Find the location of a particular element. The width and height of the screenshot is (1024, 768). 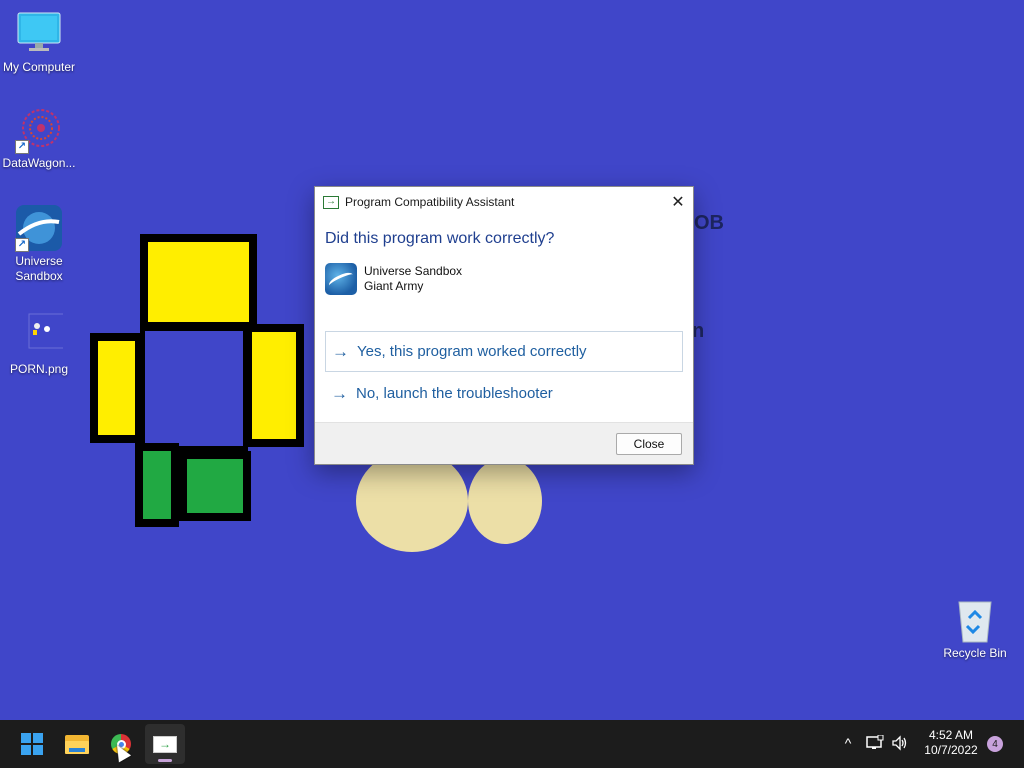

taskbar-file-explorer is located at coordinates (77, 744).